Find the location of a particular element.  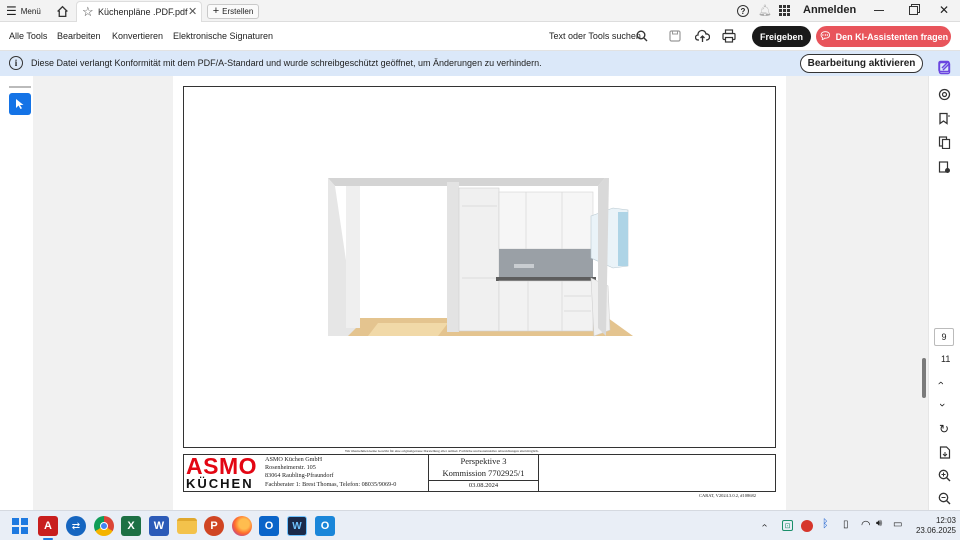

zoom-out-icon is located at coordinates (944, 498).